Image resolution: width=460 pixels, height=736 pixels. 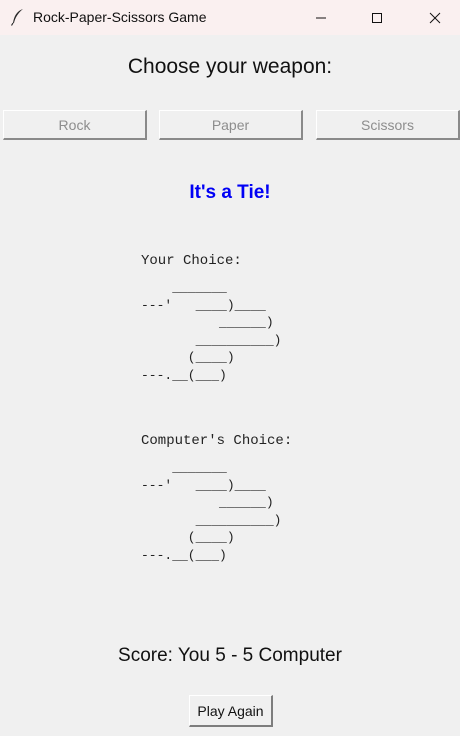 I want to click on paper-button: Paper, so click(x=231, y=125).